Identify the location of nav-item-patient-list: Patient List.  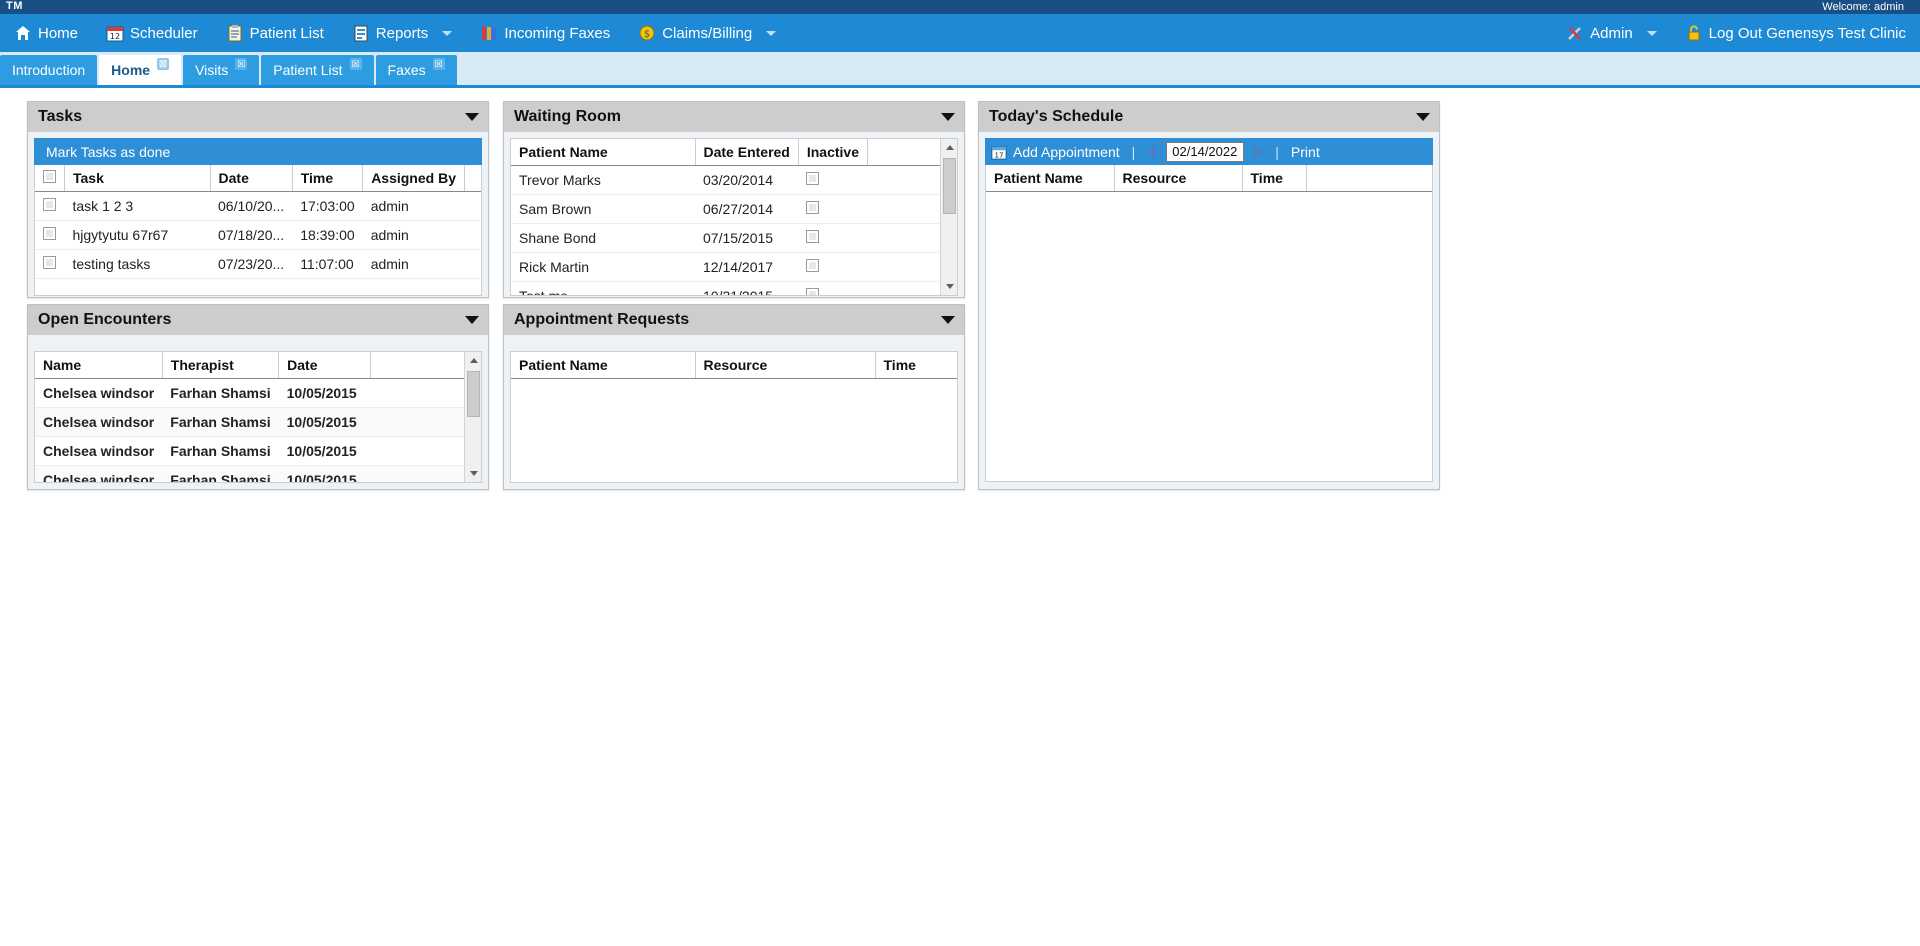
(275, 33).